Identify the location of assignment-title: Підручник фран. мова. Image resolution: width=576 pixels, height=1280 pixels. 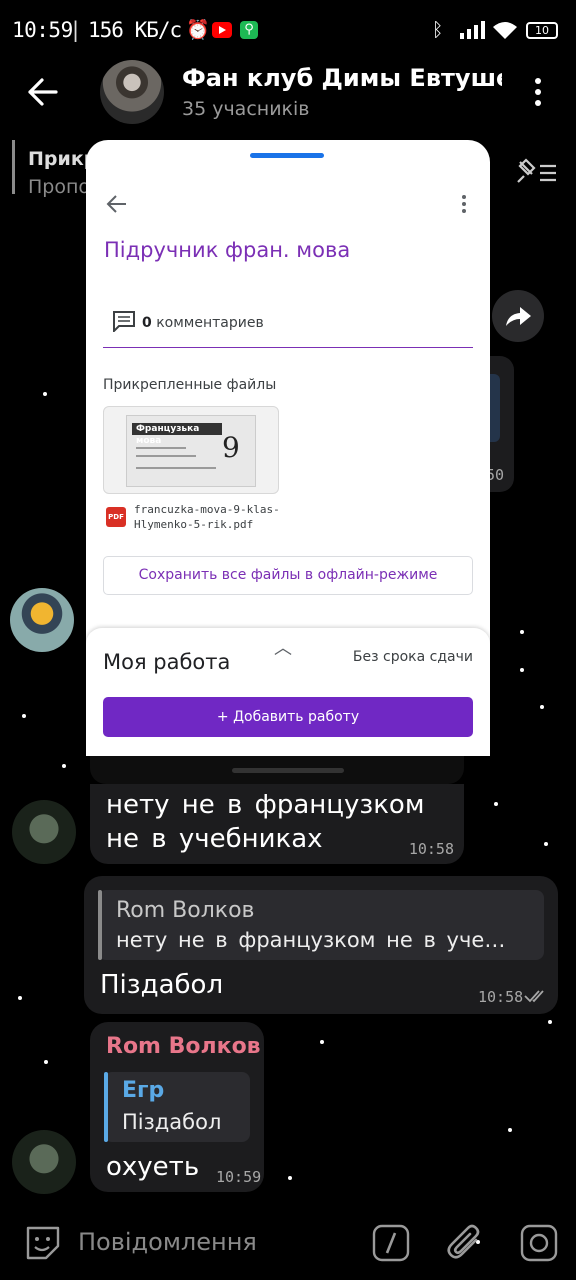
(227, 250).